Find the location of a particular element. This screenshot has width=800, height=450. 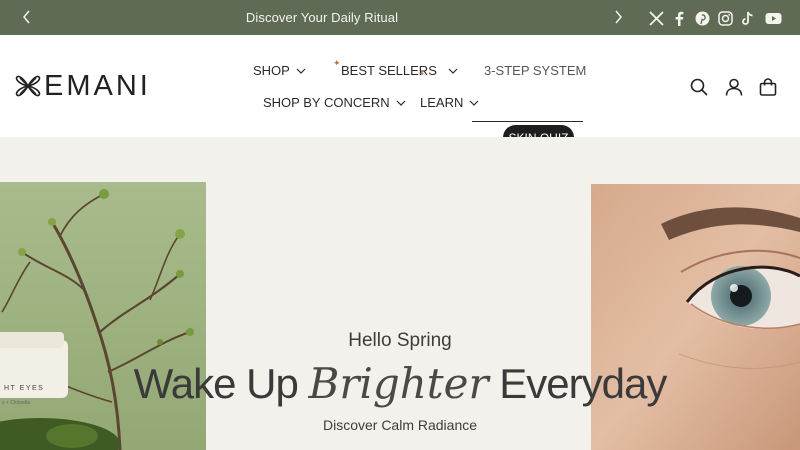

nav-three-step-label: 3-STEP SYSTEM is located at coordinates (535, 70).